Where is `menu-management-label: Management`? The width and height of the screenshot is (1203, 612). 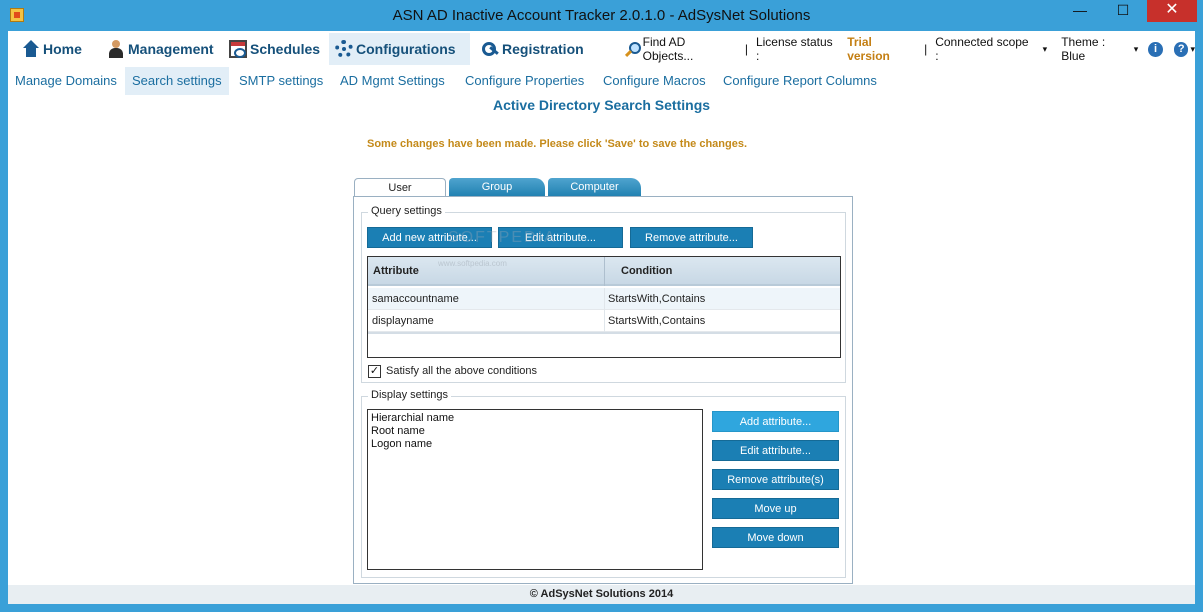 menu-management-label: Management is located at coordinates (171, 49).